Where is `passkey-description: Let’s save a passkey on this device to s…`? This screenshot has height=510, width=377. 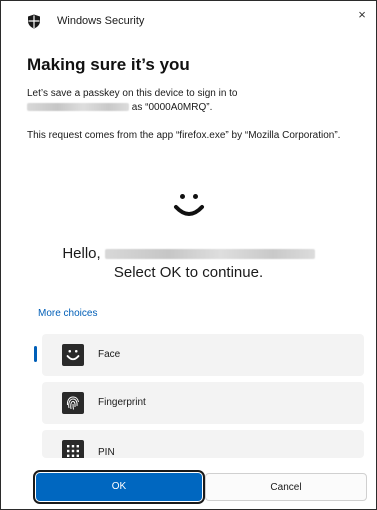 passkey-description: Let’s save a passkey on this device to s… is located at coordinates (184, 101).